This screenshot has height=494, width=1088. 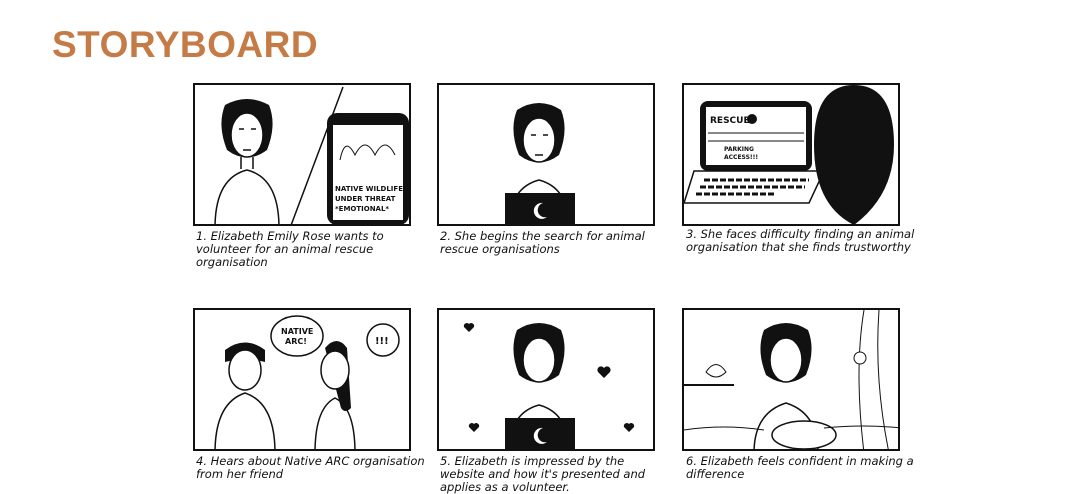 I want to click on storyboard-panel-1: NATIVE WILDLIFE UNDER THREAT *EMOTIONAL*, so click(x=302, y=154).